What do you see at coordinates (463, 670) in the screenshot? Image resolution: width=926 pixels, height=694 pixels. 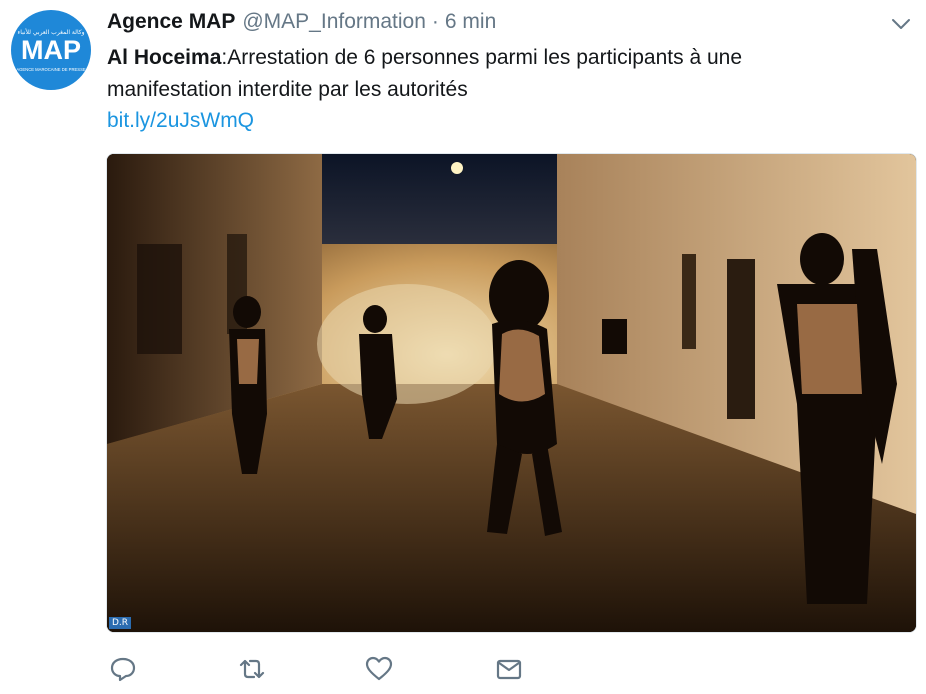 I see `action-bar` at bounding box center [463, 670].